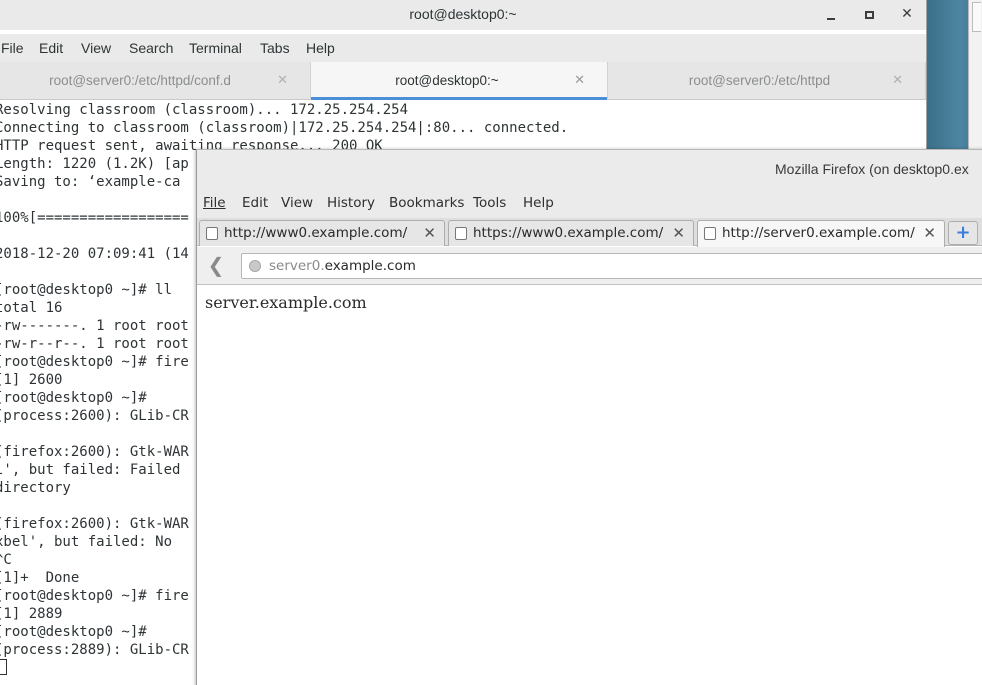  I want to click on terminal-tab-serverhttpd: root@server0:/etc/httpd ✕, so click(767, 81).